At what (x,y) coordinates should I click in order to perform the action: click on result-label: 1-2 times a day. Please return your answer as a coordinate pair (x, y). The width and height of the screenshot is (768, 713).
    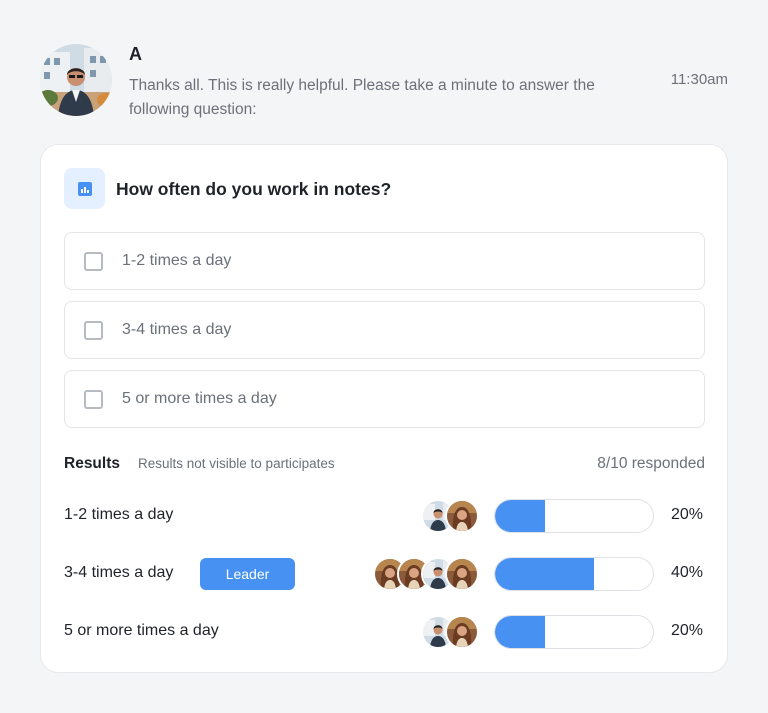
    Looking at the image, I should click on (119, 514).